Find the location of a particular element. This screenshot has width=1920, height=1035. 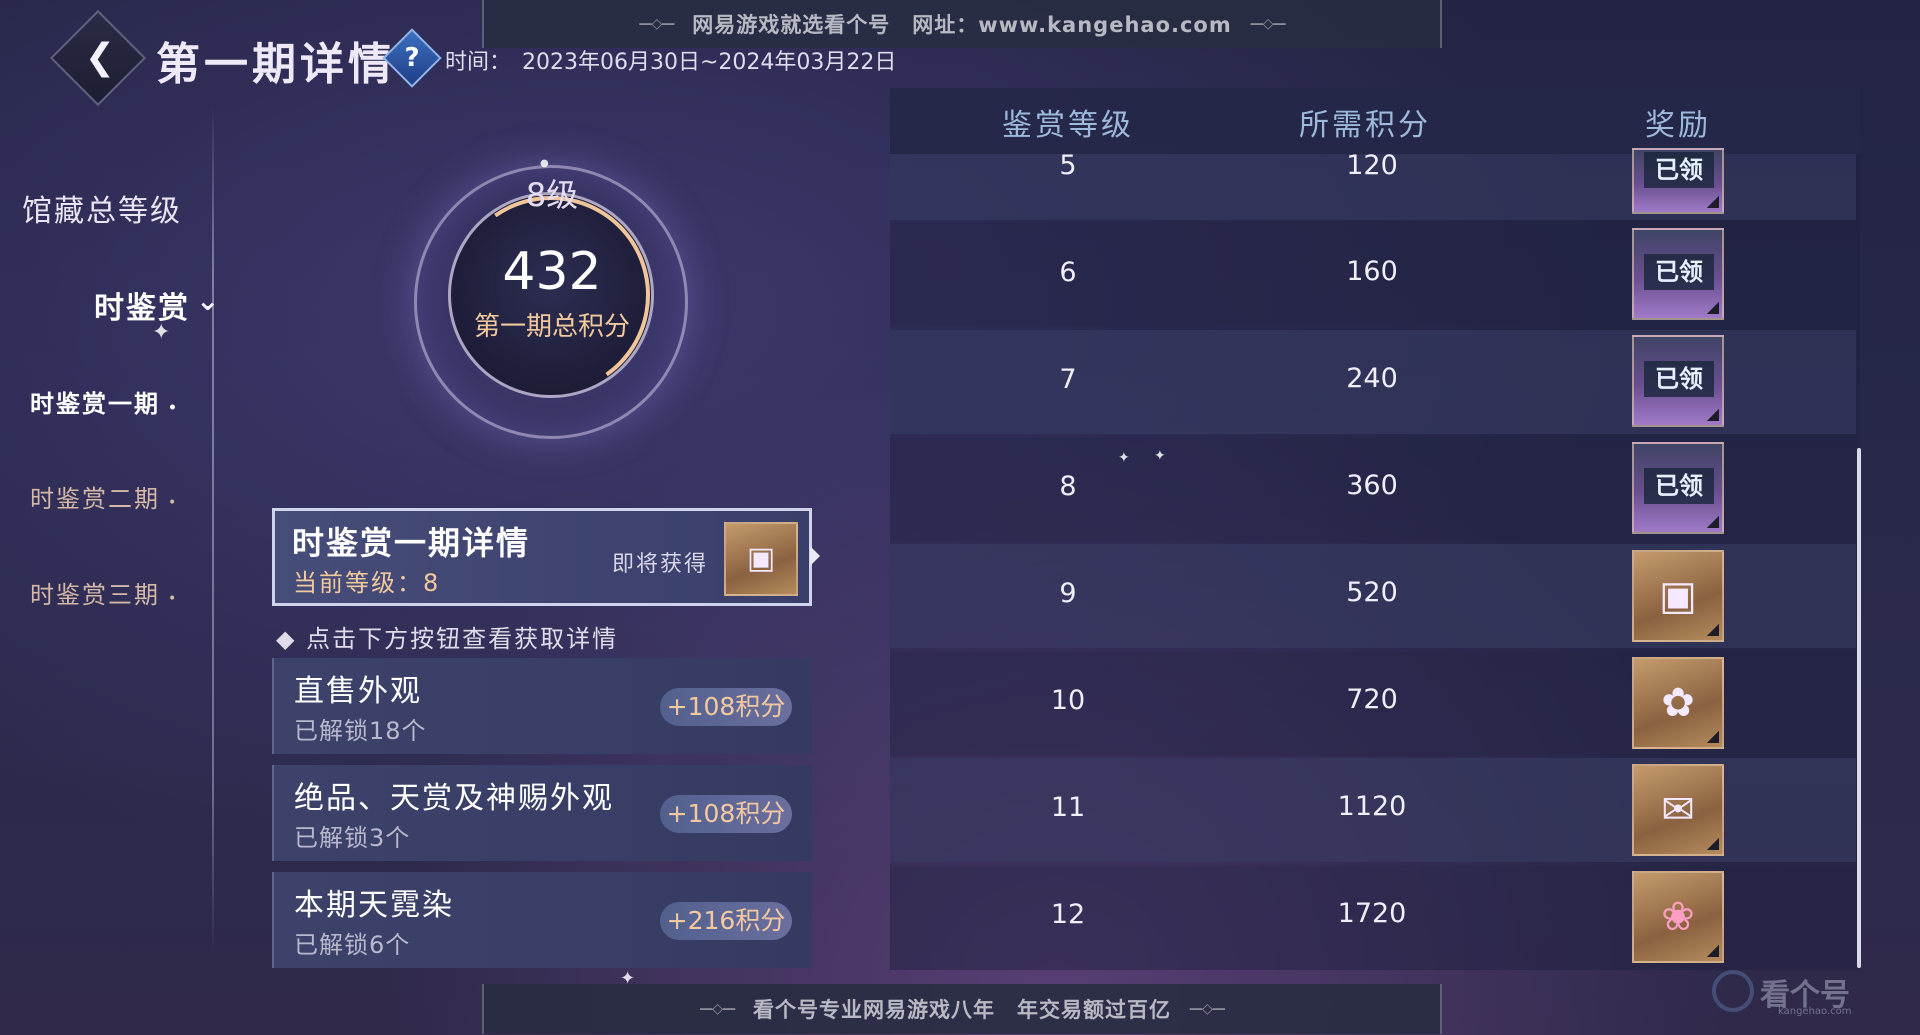

arrow-right-icon is located at coordinates (815, 556).